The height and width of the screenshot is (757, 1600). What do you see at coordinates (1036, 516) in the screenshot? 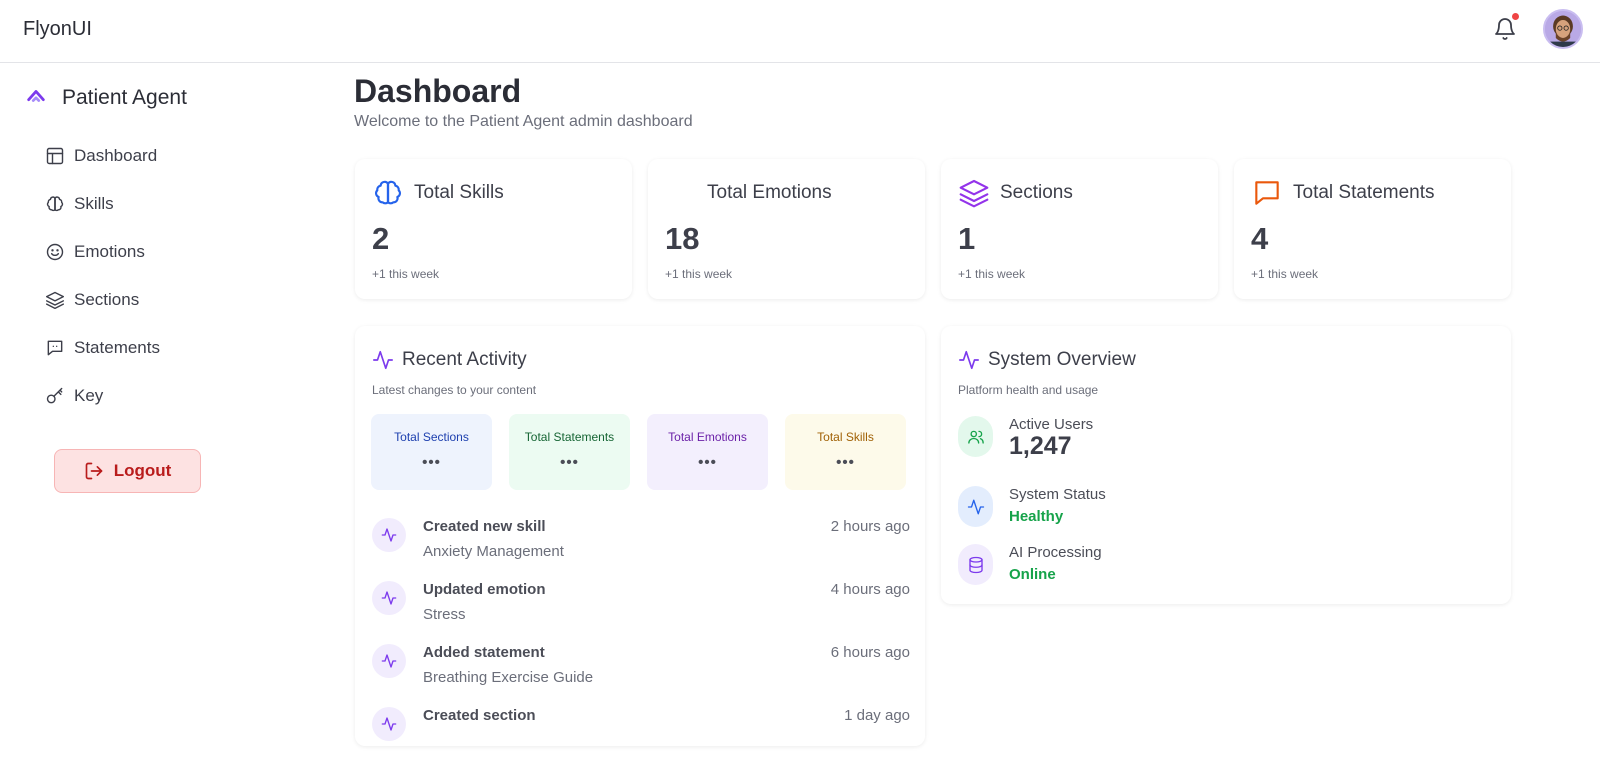
I see `overview-value: Healthy` at bounding box center [1036, 516].